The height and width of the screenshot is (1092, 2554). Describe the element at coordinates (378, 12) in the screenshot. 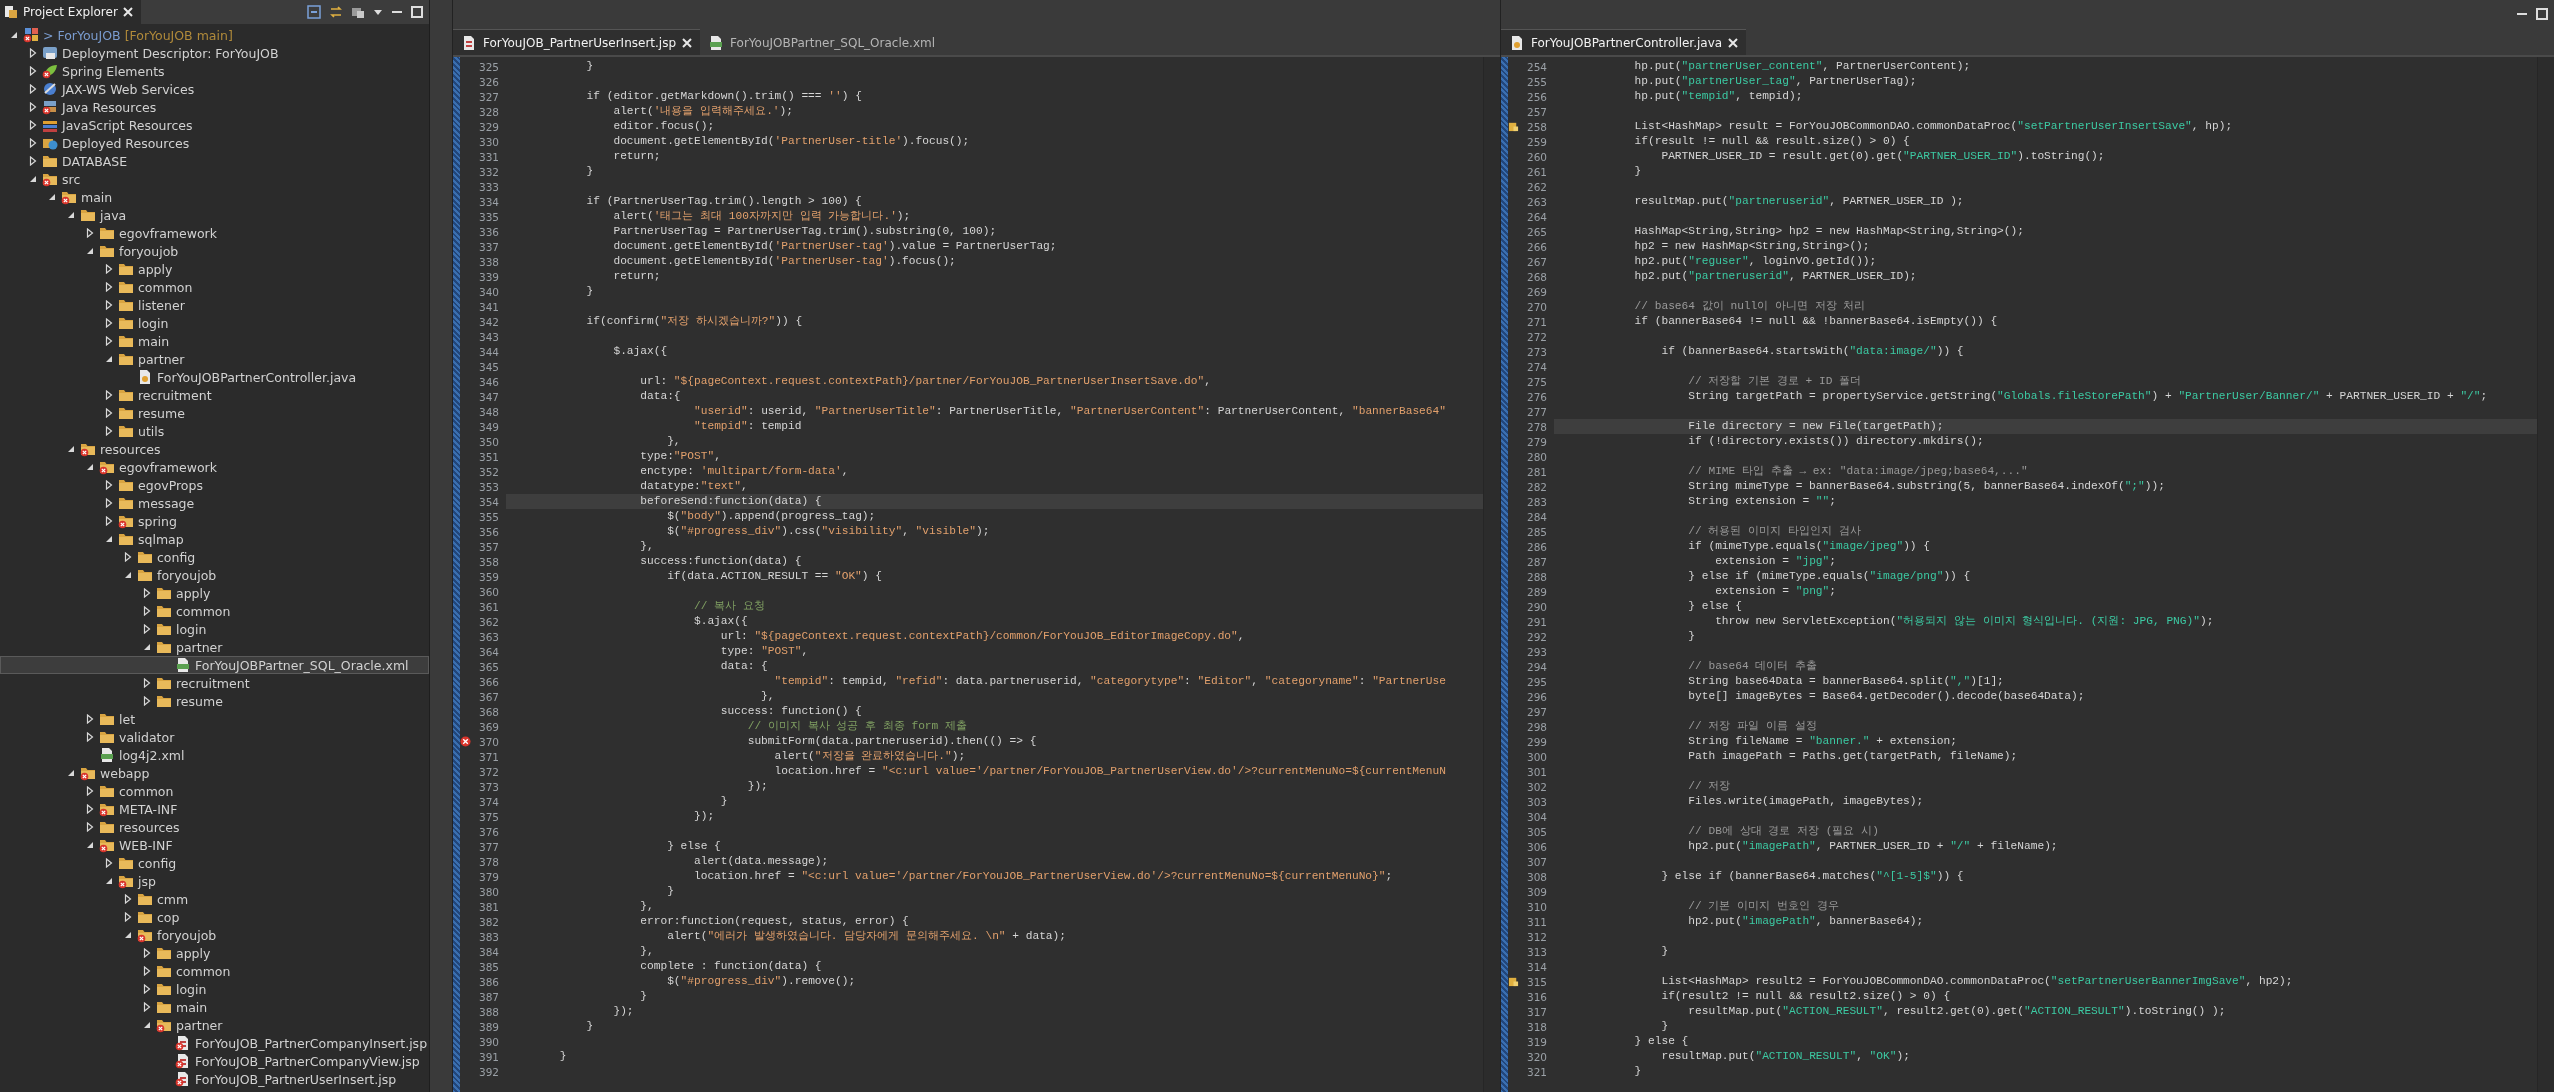

I see `view-menu-icon` at that location.